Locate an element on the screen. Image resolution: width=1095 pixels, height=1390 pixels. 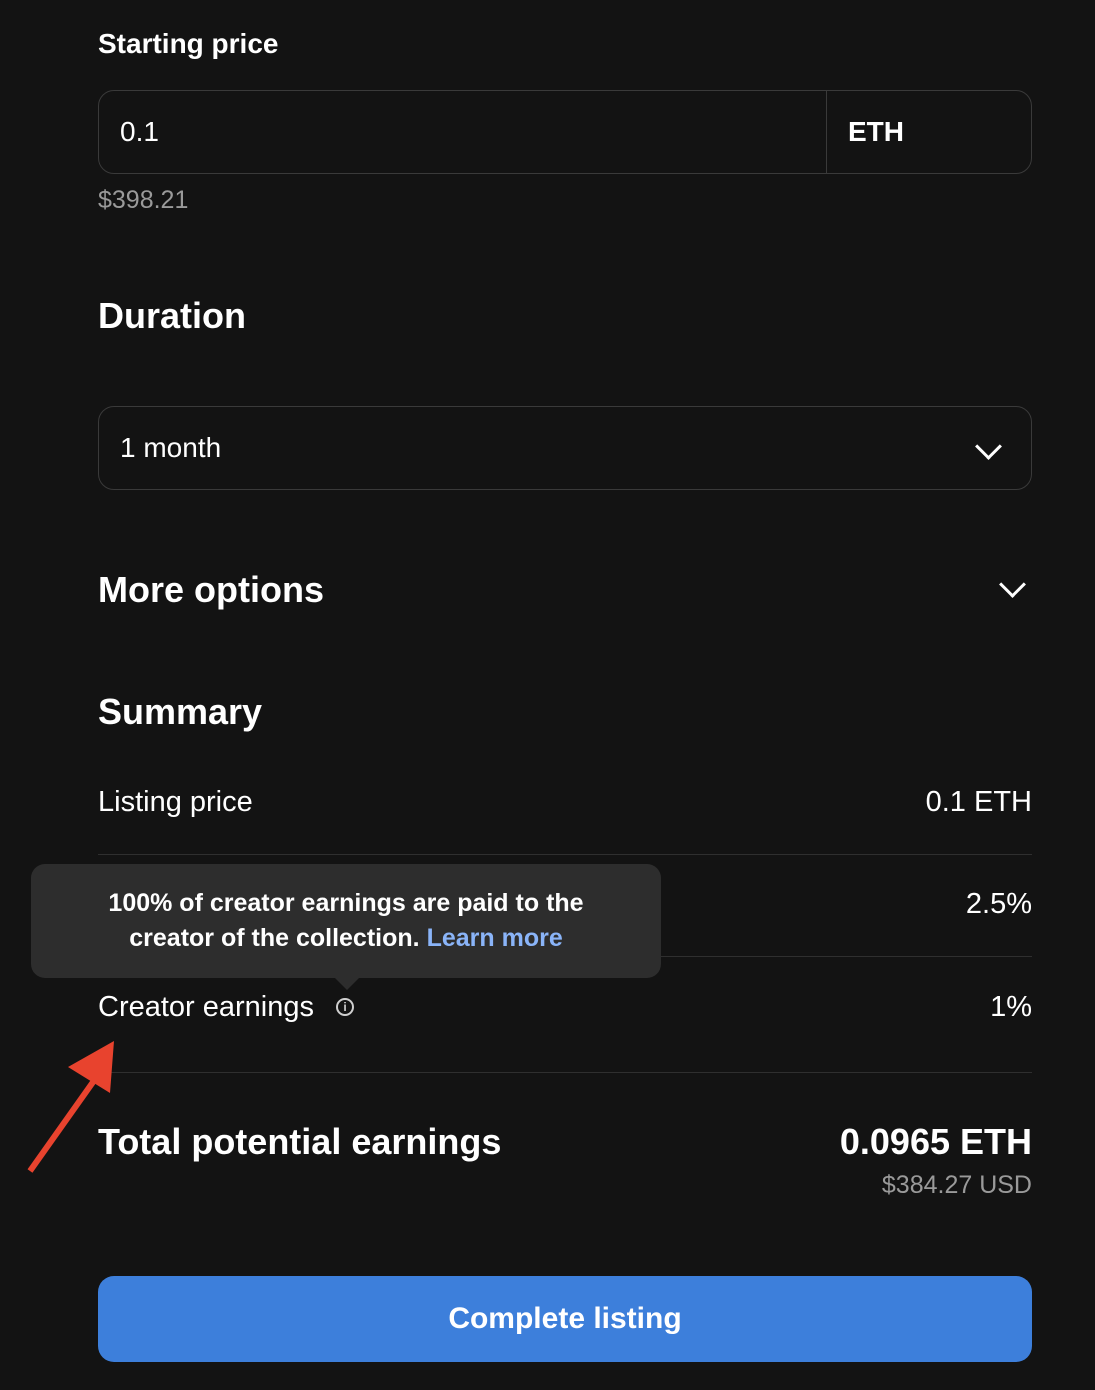
total-earnings-usd: $384.27 USD is located at coordinates (956, 1185).